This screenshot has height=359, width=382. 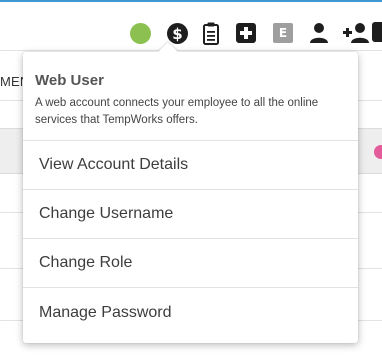 I want to click on toolbar: $ E, so click(x=191, y=25).